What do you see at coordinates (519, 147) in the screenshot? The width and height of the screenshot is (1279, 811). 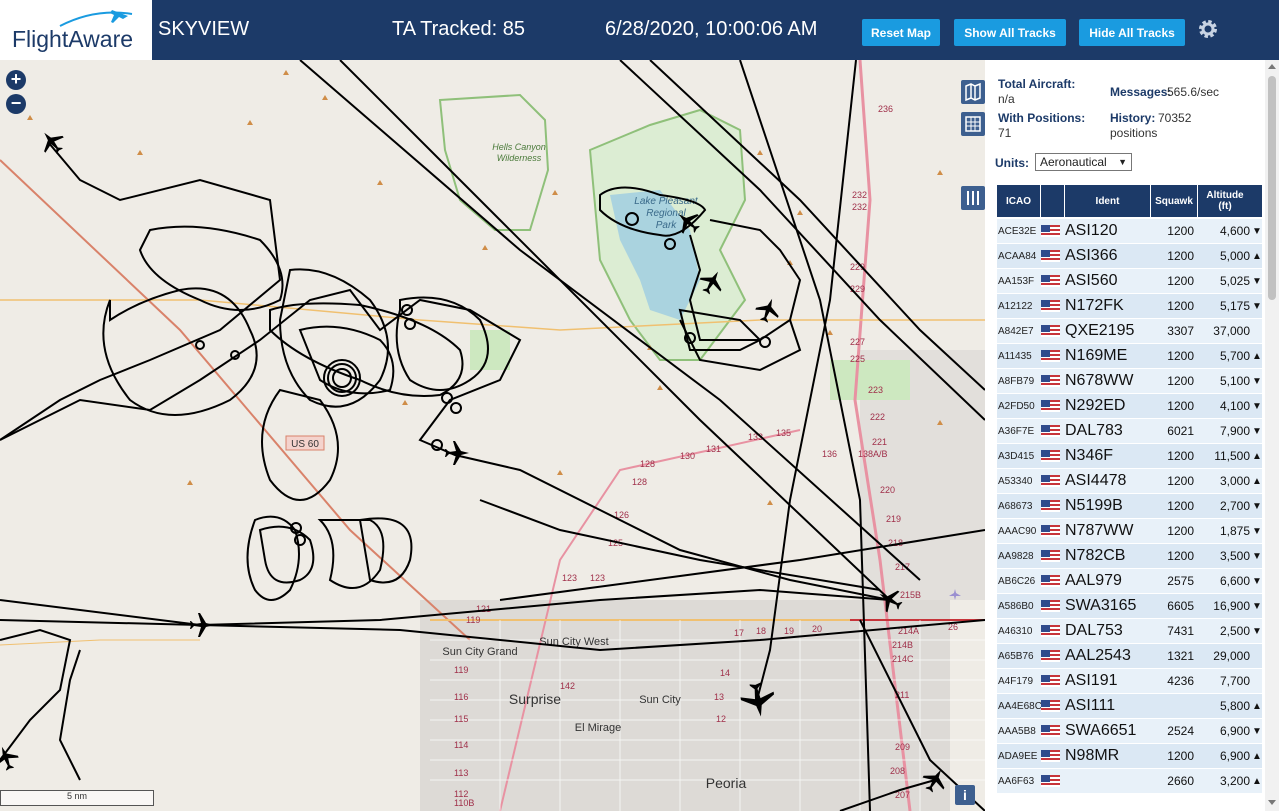 I see `hells-canyon-label: Hells Canyon` at bounding box center [519, 147].